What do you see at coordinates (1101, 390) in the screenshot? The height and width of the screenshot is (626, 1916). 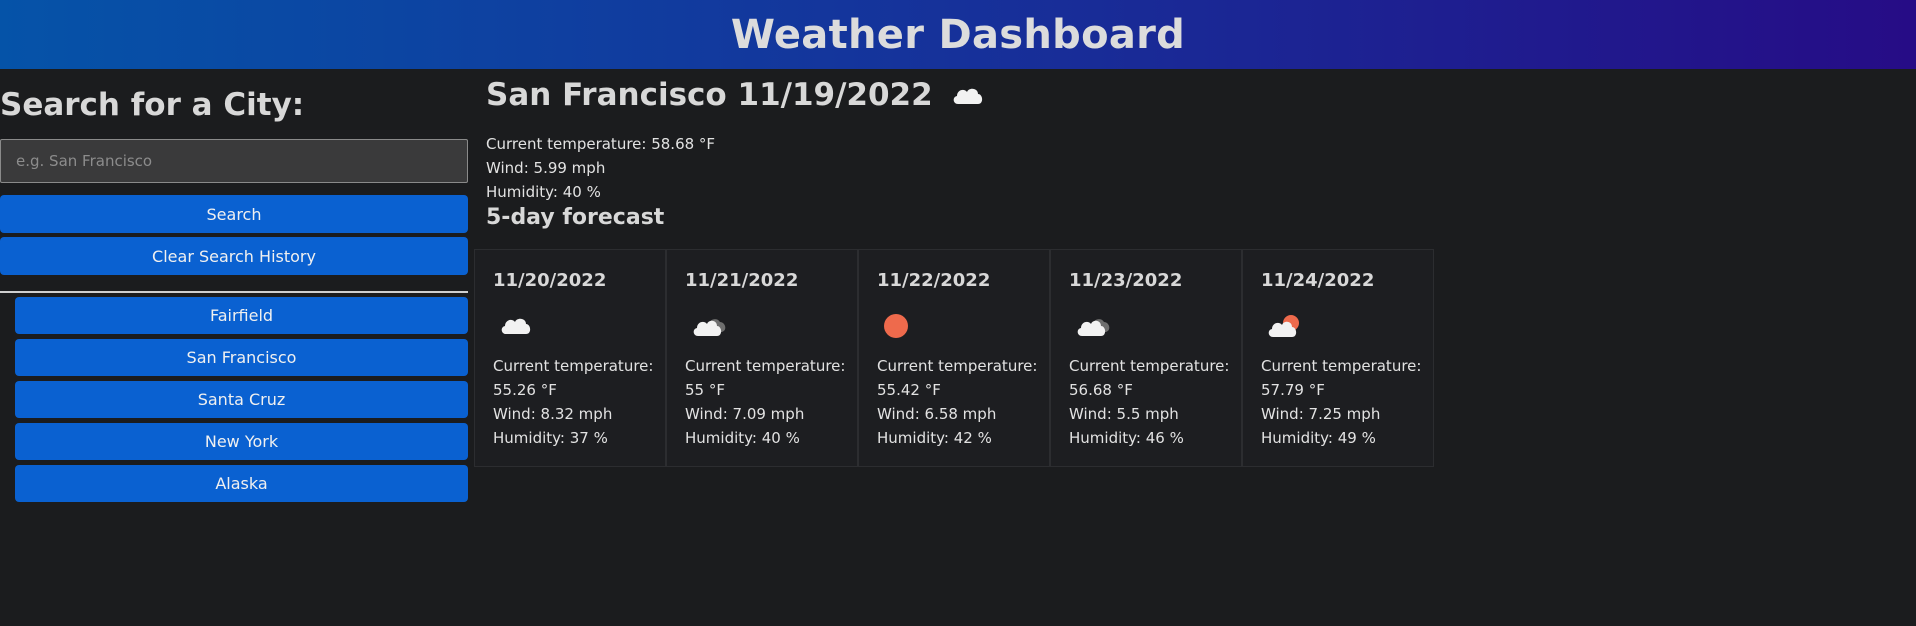 I see `forecast-temp: 56.68 °F` at bounding box center [1101, 390].